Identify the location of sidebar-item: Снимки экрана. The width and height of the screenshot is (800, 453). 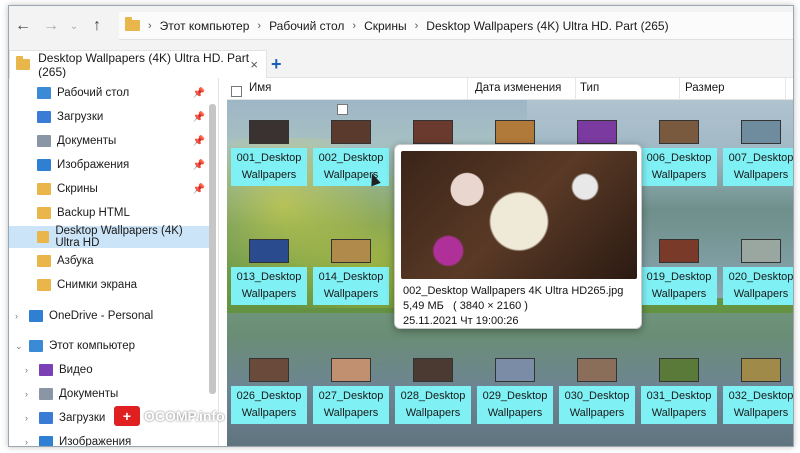
(109, 285).